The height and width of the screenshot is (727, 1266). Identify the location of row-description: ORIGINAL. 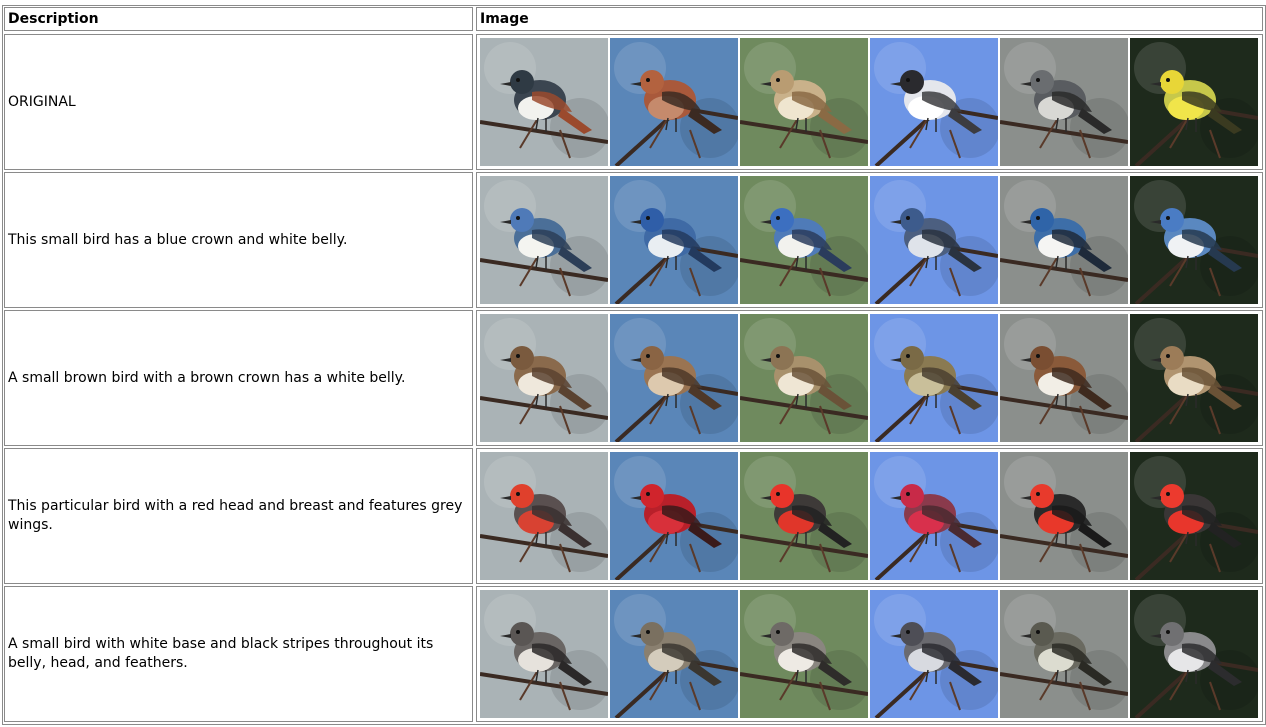
(238, 102).